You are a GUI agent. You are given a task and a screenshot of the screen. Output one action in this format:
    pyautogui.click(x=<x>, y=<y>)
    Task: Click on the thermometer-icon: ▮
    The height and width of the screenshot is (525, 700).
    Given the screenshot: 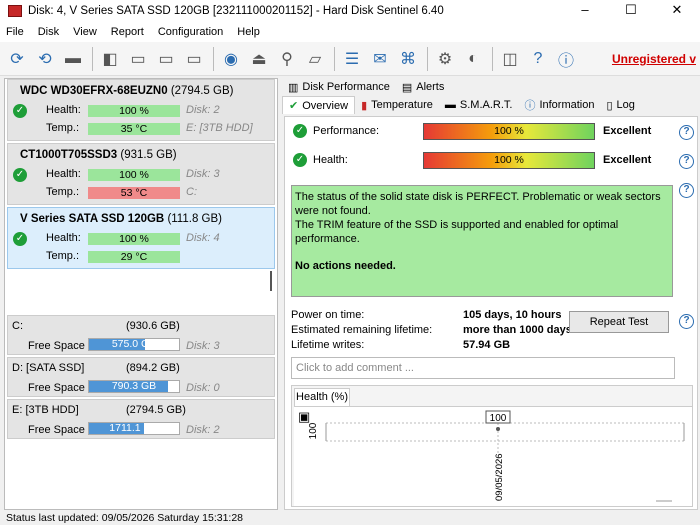 What is the action you would take?
    pyautogui.click(x=364, y=105)
    